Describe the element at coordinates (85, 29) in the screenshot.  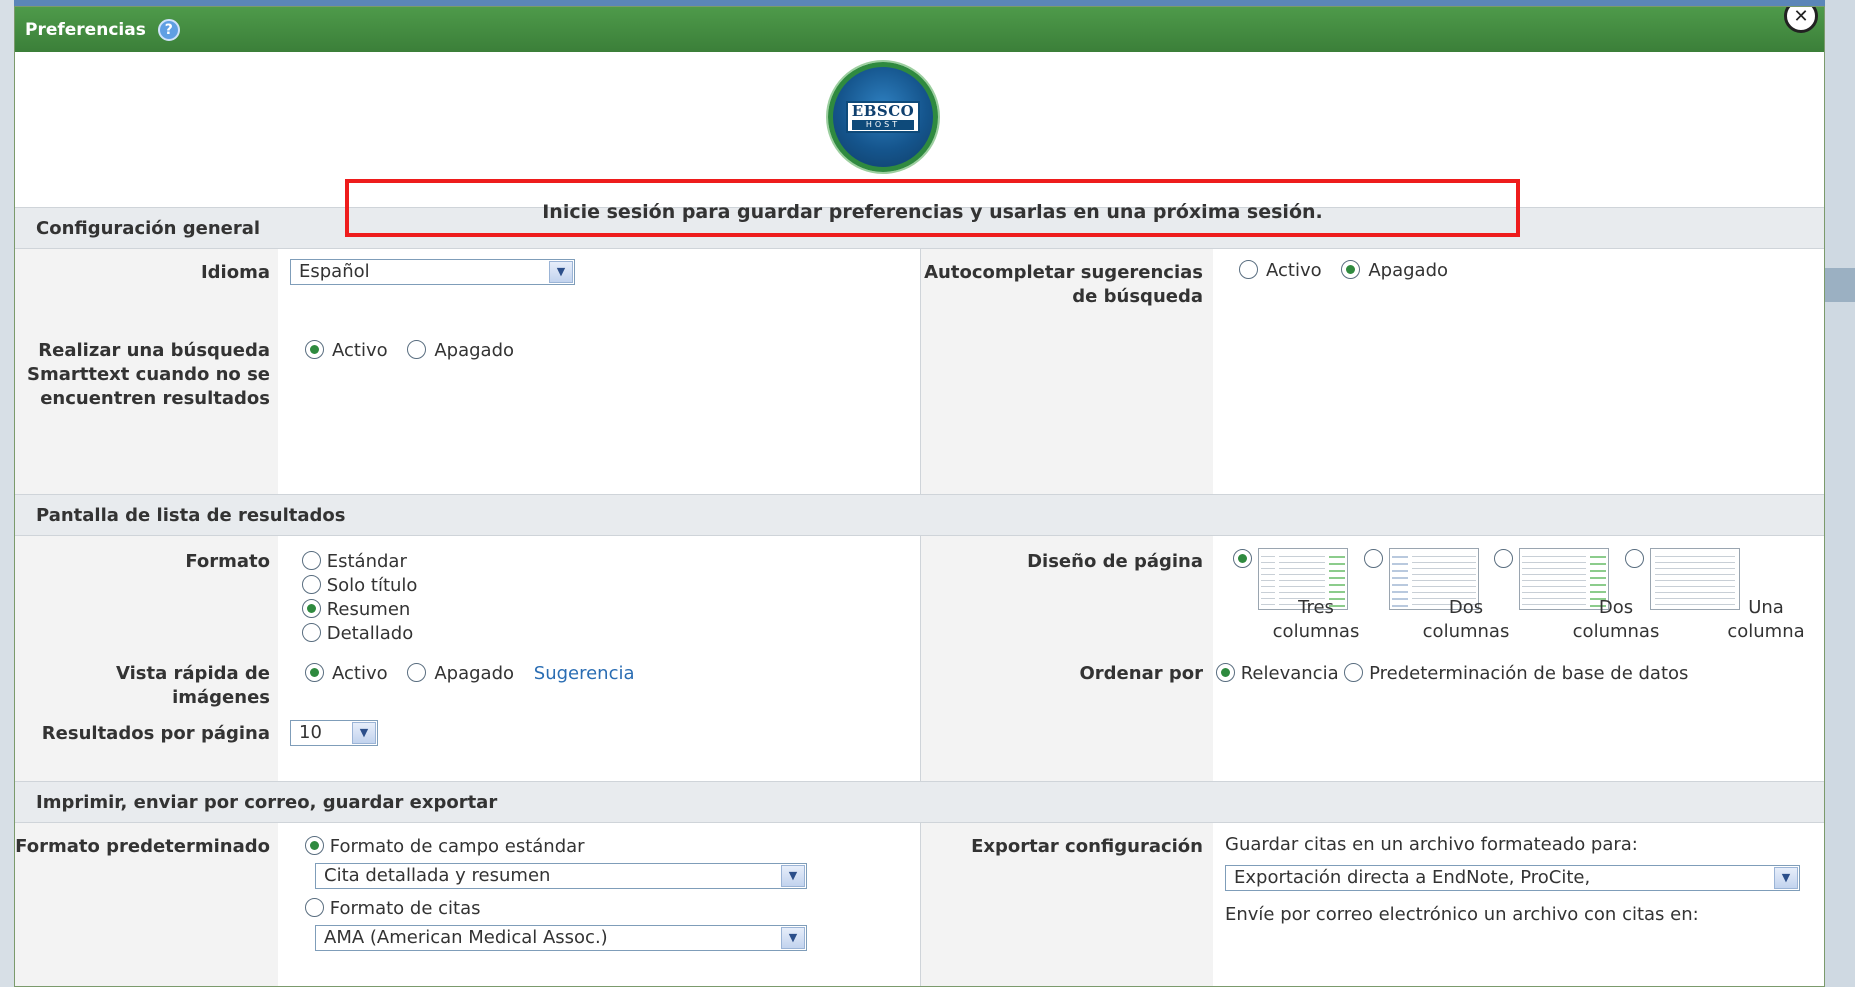
I see `dialog-title: Preferencias` at that location.